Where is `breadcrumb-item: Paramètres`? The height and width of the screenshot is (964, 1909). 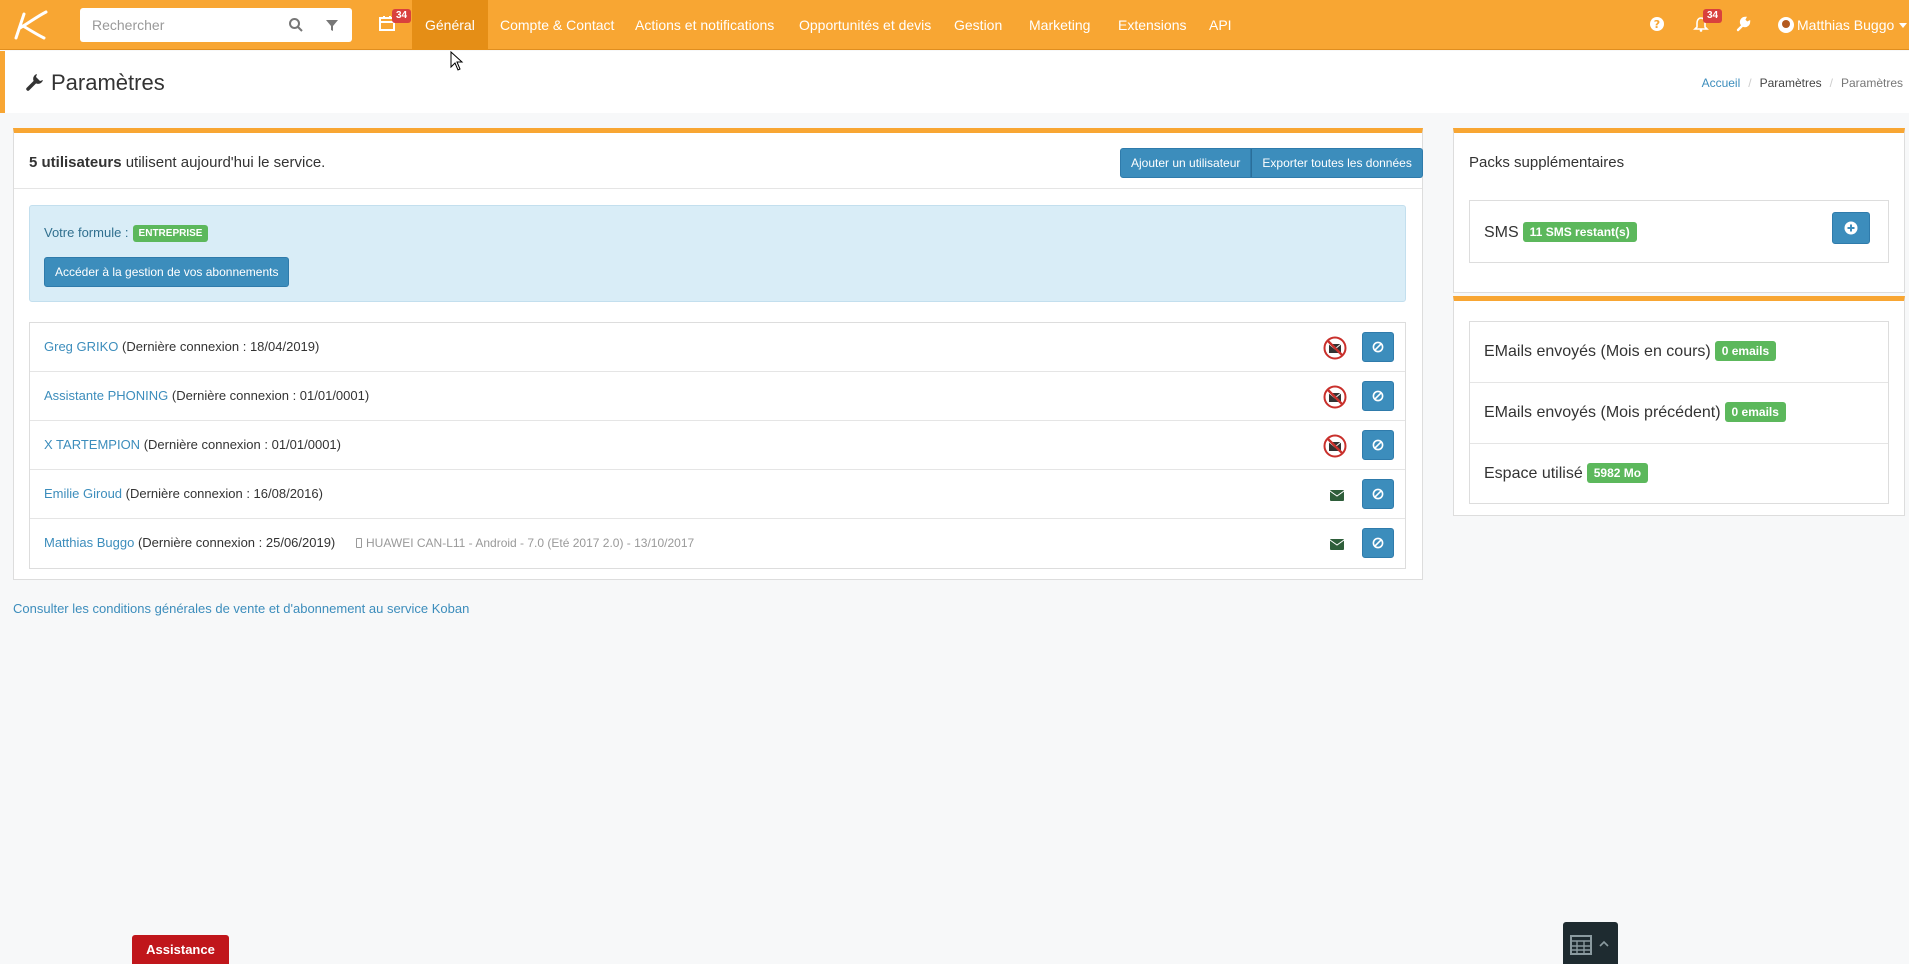 breadcrumb-item: Paramètres is located at coordinates (1791, 83).